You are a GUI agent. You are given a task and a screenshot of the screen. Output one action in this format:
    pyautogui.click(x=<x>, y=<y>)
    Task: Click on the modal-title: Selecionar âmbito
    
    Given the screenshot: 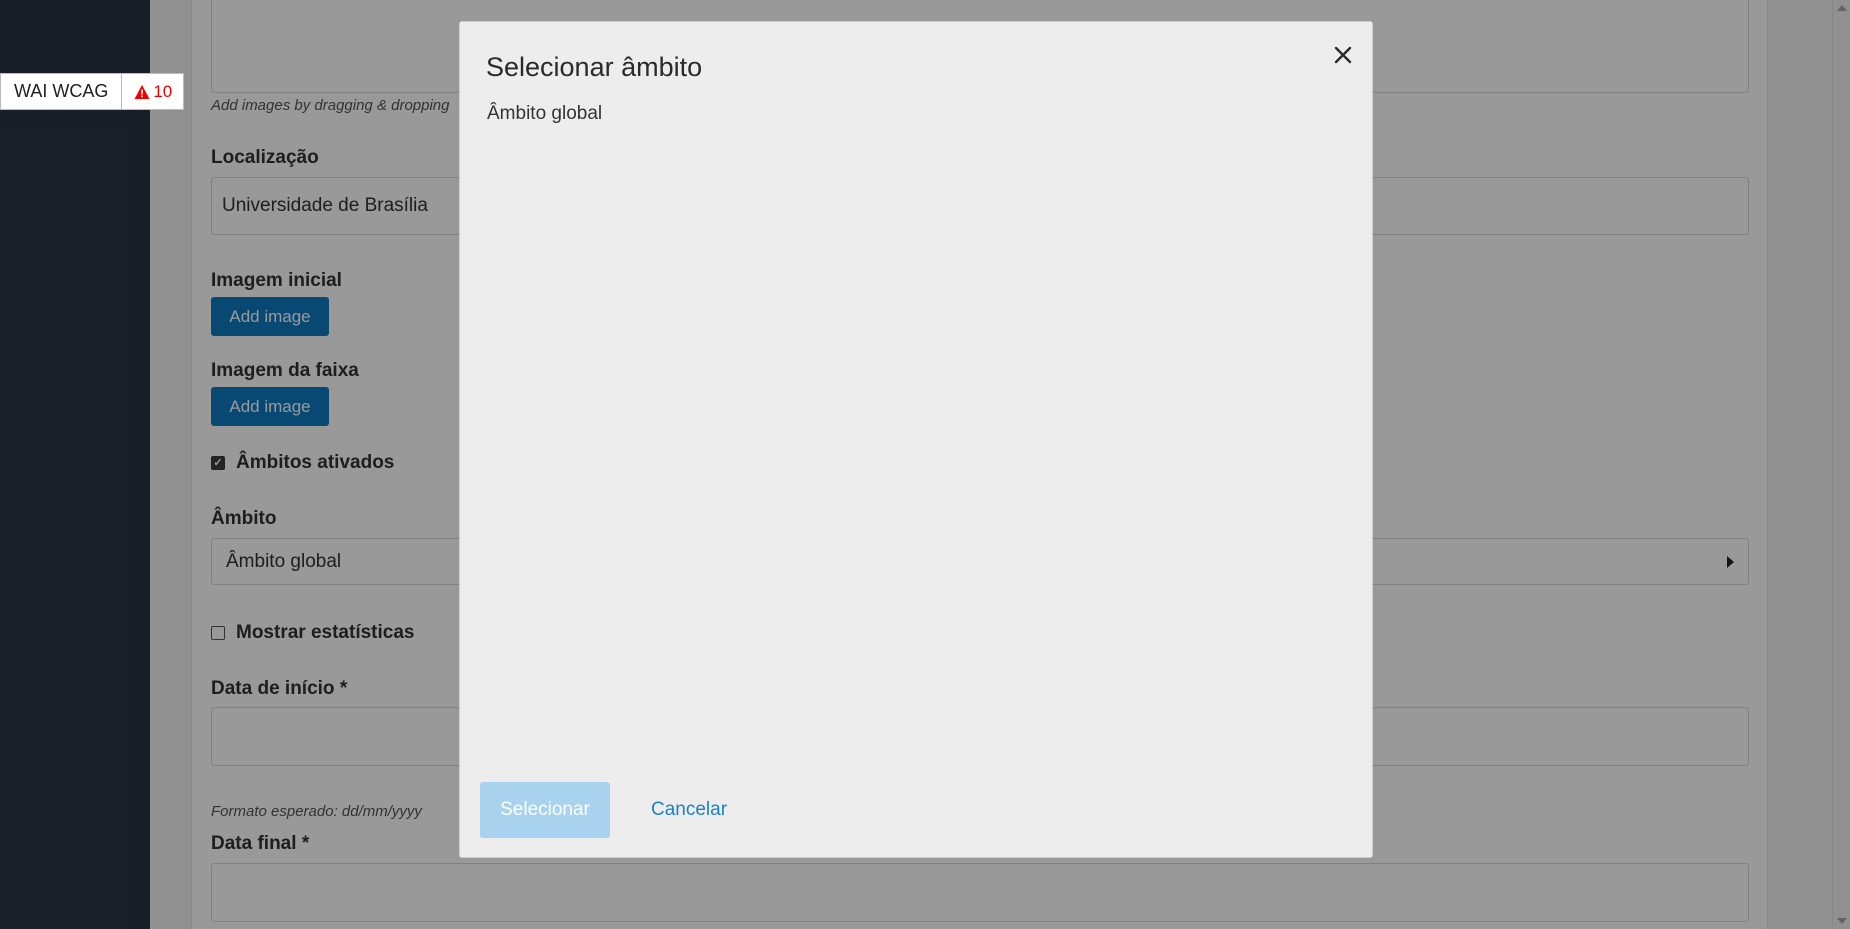 What is the action you would take?
    pyautogui.click(x=594, y=67)
    